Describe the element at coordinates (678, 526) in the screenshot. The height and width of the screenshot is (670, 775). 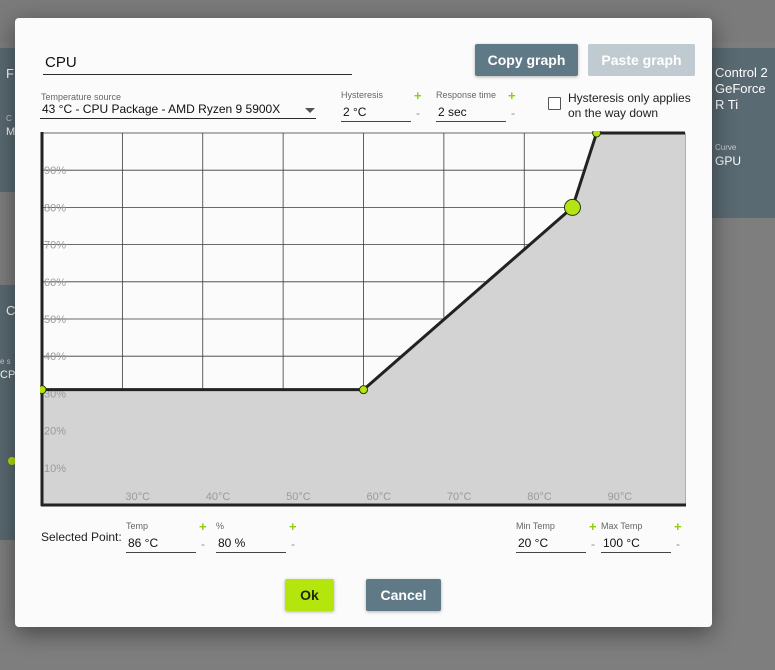
I see `max-temp-increase-button: +` at that location.